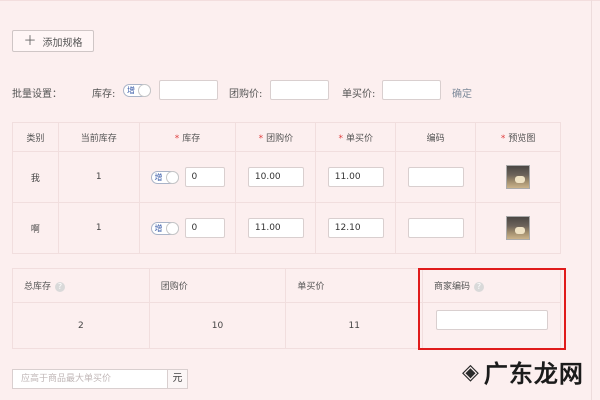  I want to click on header-preview: * 预览图, so click(518, 137).